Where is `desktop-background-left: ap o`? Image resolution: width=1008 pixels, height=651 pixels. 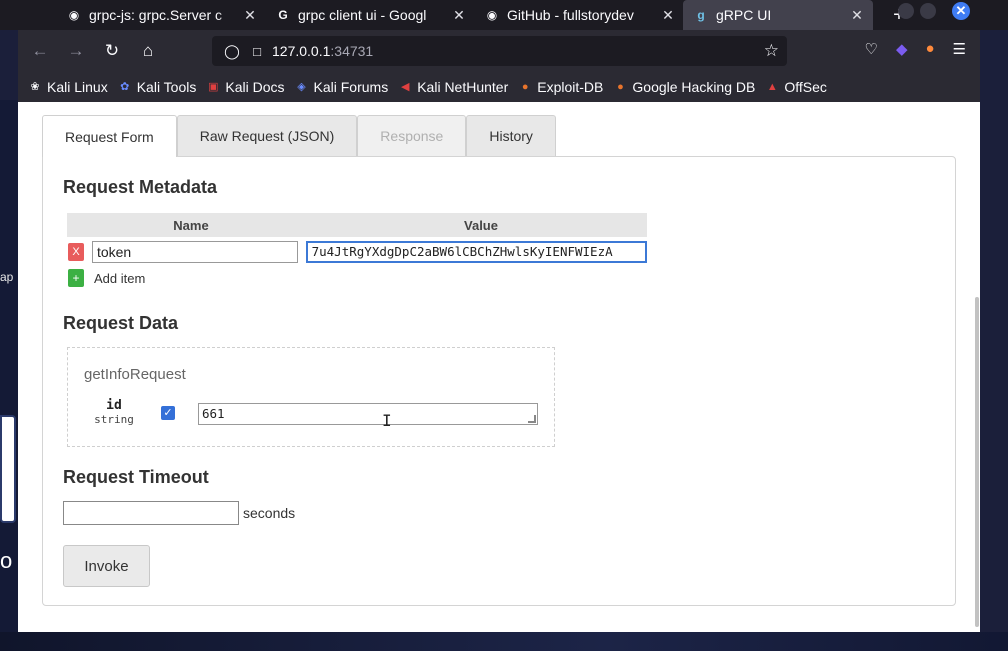 desktop-background-left: ap o is located at coordinates (9, 375).